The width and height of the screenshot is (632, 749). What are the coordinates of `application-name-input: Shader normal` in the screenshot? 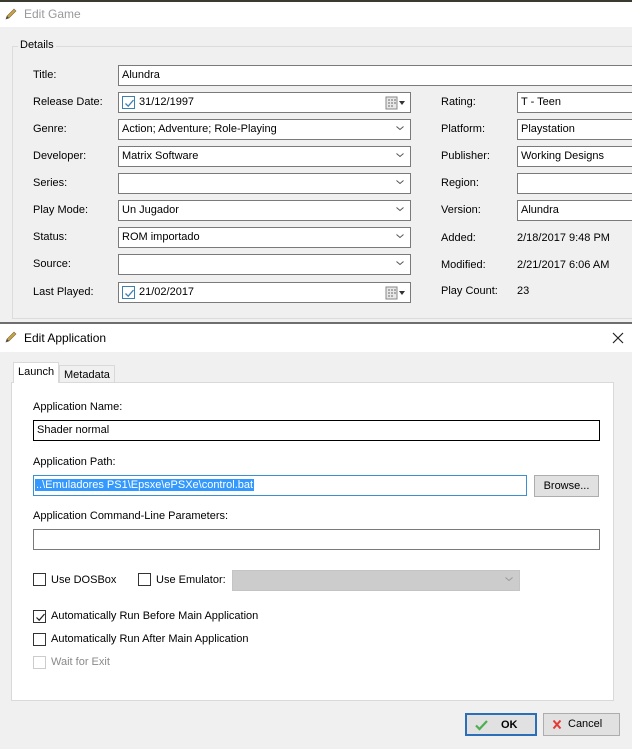 It's located at (316, 430).